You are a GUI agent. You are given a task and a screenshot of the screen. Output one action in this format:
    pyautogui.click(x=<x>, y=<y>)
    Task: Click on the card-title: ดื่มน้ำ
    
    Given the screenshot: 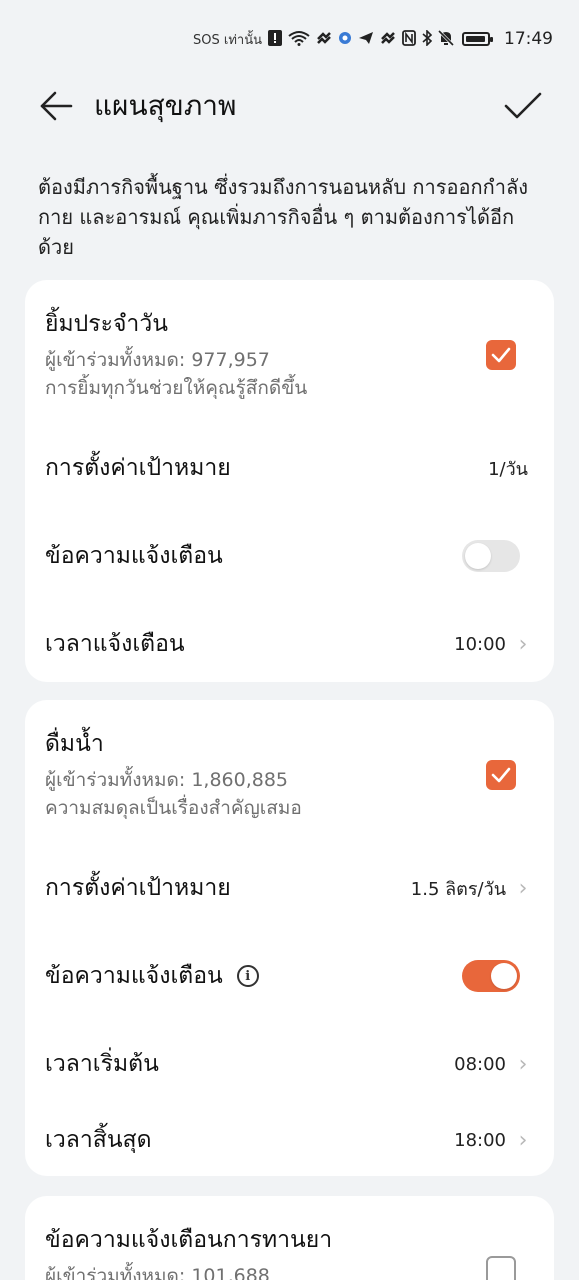 What is the action you would take?
    pyautogui.click(x=74, y=744)
    